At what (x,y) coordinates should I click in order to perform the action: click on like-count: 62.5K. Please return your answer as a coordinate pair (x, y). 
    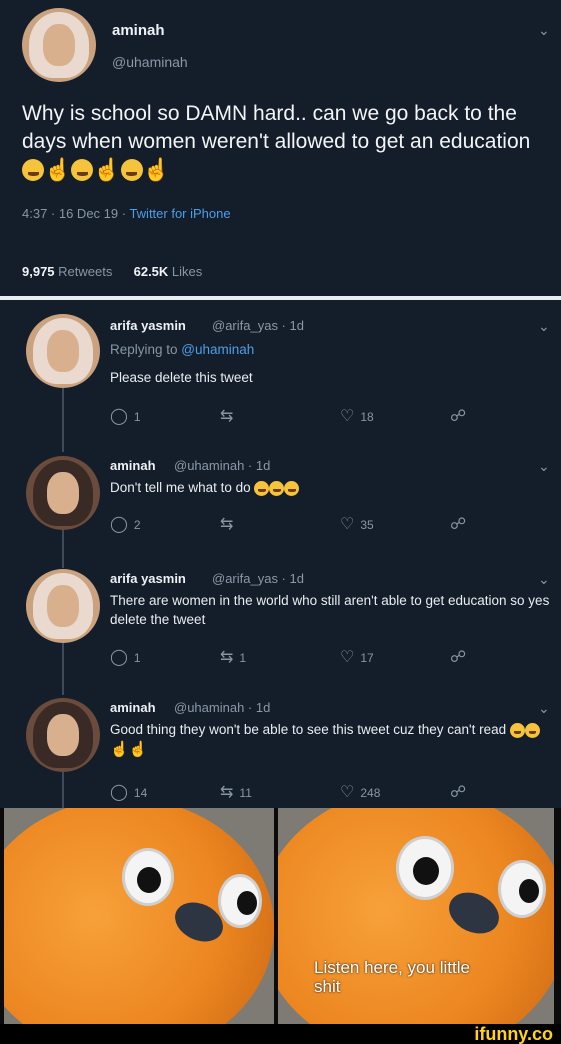
    Looking at the image, I should click on (151, 271).